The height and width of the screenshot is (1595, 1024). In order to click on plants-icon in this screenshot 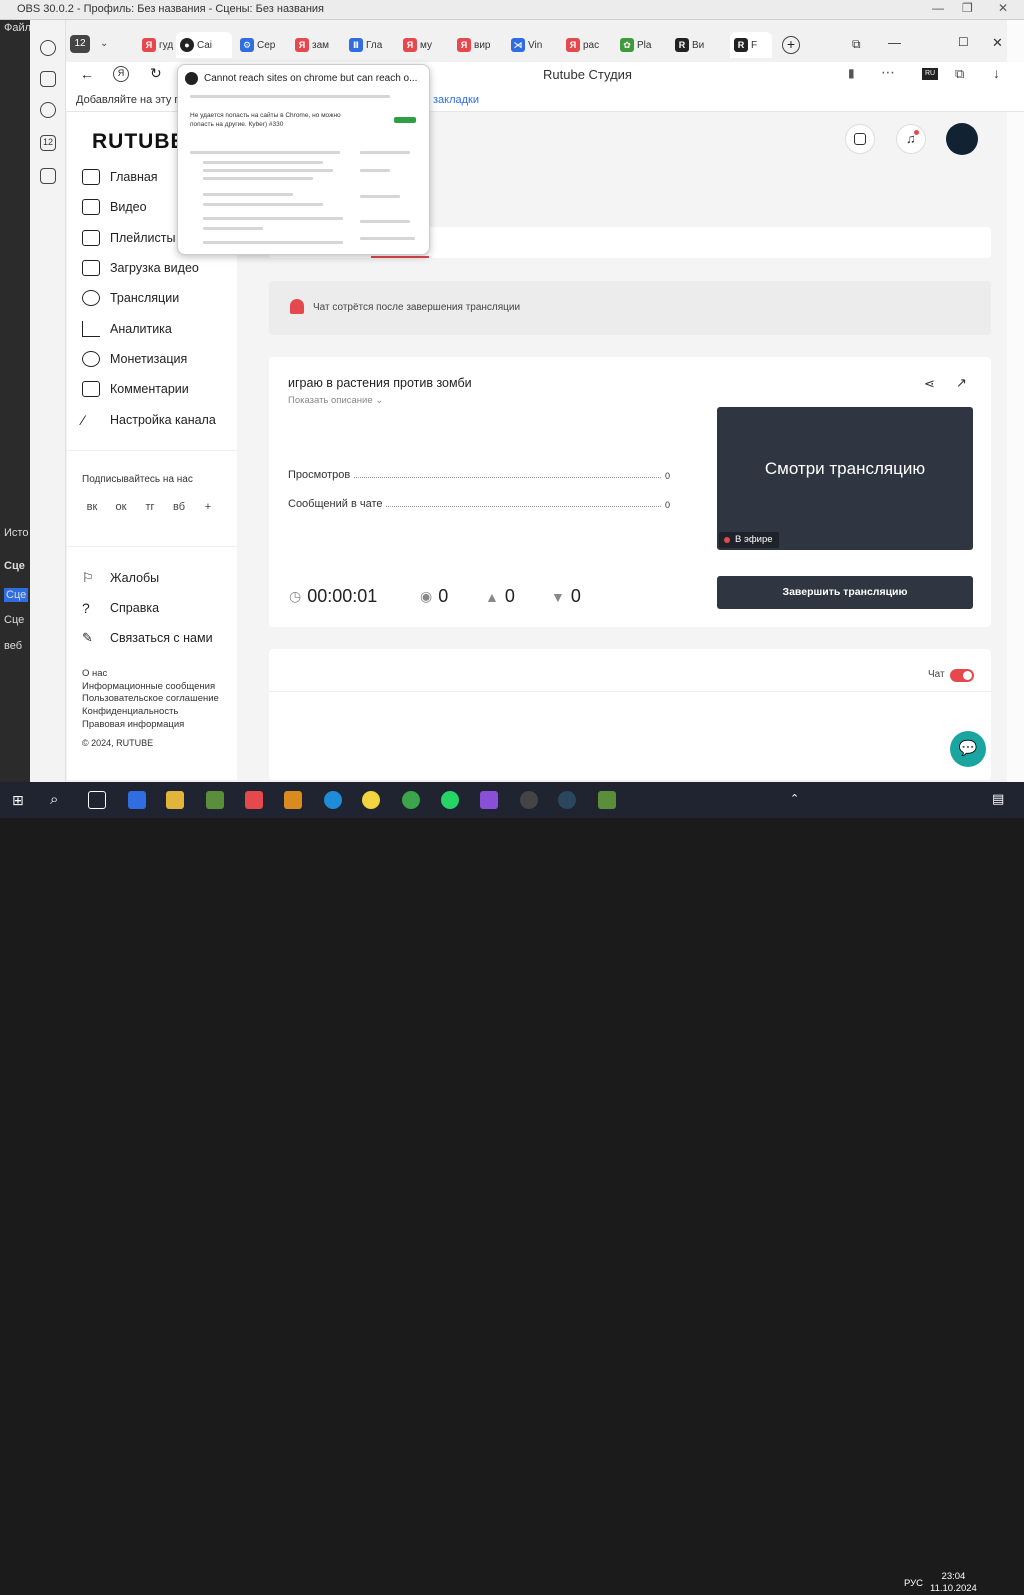, I will do `click(607, 800)`.